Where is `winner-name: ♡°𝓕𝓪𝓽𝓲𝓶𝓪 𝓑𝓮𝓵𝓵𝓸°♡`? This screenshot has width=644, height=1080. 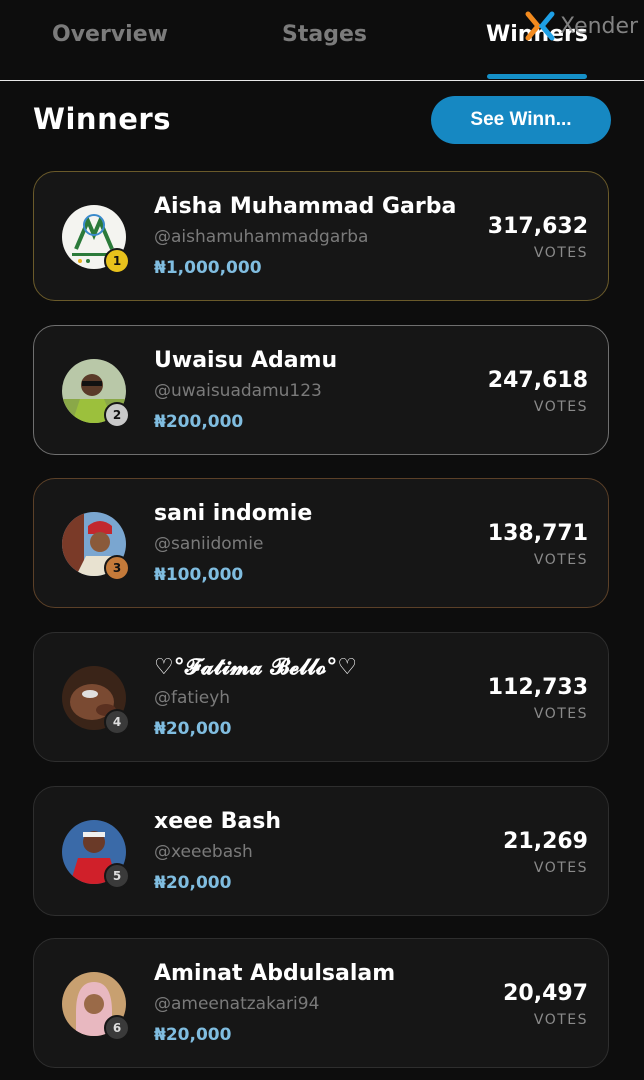 winner-name: ♡°𝓕𝓪𝓽𝓲𝓶𝓪 𝓑𝓮𝓵𝓵𝓸°♡ is located at coordinates (256, 667).